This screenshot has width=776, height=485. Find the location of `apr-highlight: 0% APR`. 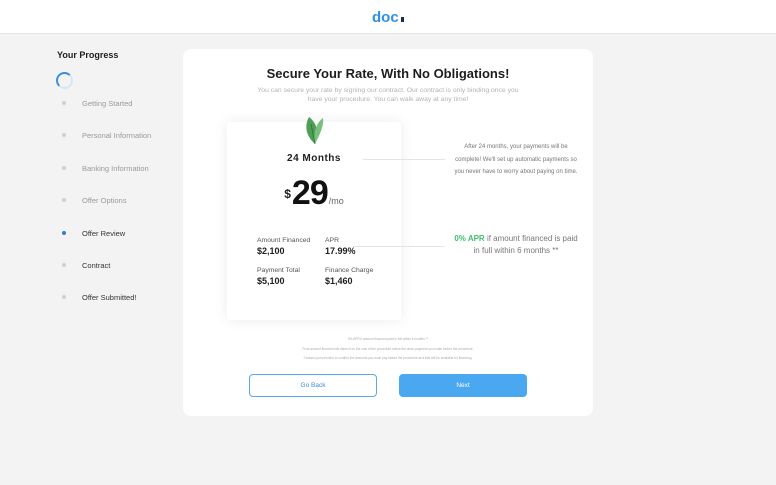

apr-highlight: 0% APR is located at coordinates (469, 238).